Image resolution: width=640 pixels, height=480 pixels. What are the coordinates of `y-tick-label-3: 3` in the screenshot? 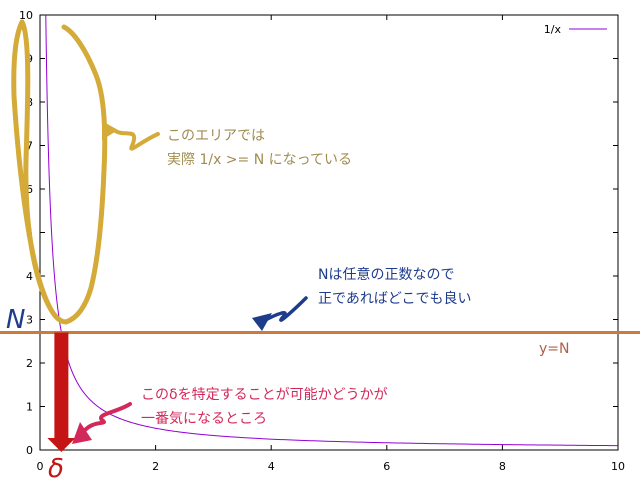 It's located at (29, 320).